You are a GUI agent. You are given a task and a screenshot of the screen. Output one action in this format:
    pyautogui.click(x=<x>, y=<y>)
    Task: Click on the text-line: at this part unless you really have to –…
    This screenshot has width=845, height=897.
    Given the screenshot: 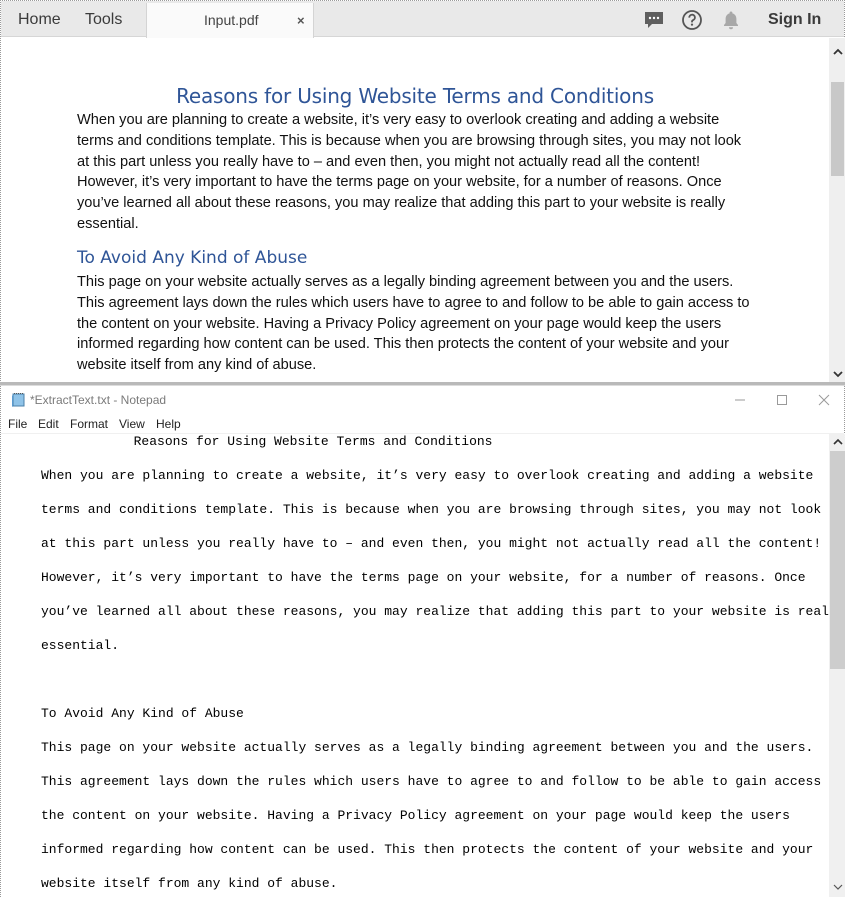 What is the action you would take?
    pyautogui.click(x=431, y=543)
    